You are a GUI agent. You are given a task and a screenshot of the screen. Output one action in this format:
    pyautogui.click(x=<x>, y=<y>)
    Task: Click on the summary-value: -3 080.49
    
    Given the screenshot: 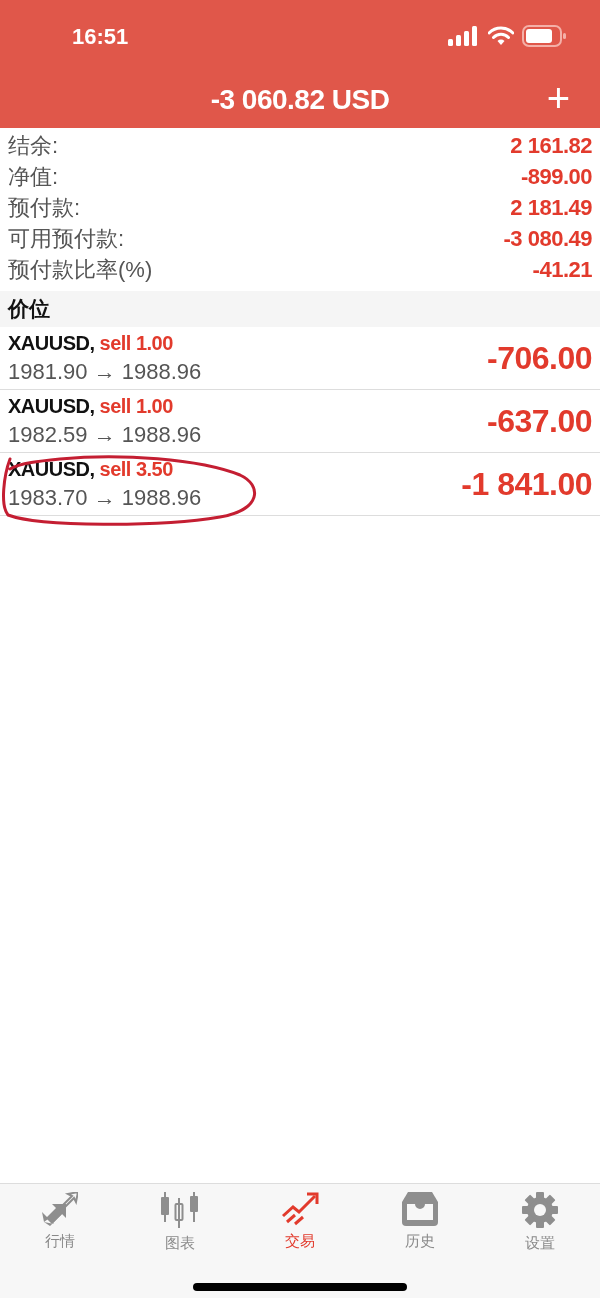 What is the action you would take?
    pyautogui.click(x=547, y=238)
    